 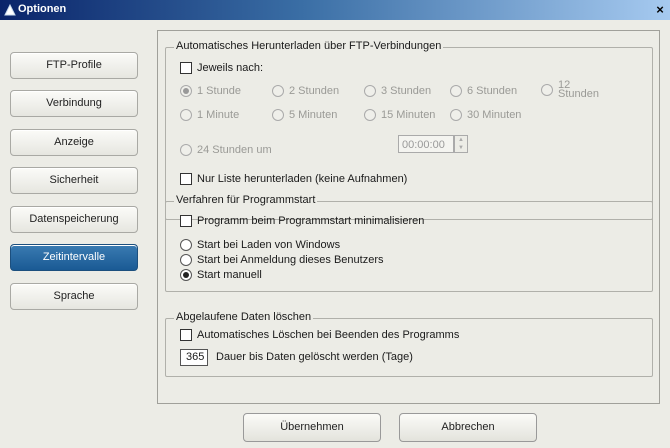 What do you see at coordinates (74, 296) in the screenshot?
I see `sidebar-item-sprache: Sprache` at bounding box center [74, 296].